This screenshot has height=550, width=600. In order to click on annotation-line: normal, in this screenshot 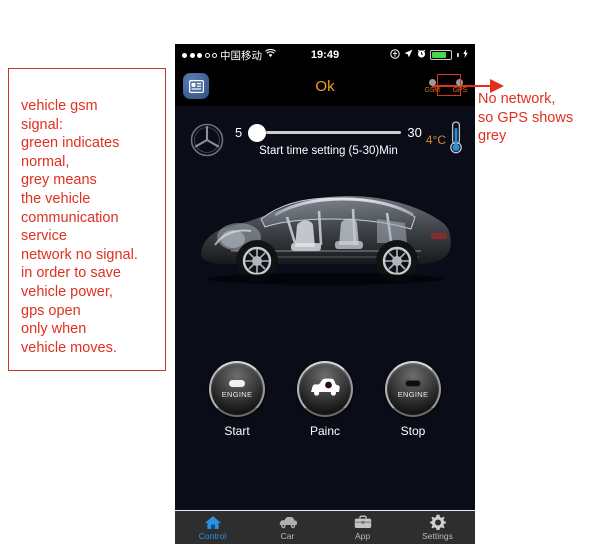, I will do `click(45, 161)`.